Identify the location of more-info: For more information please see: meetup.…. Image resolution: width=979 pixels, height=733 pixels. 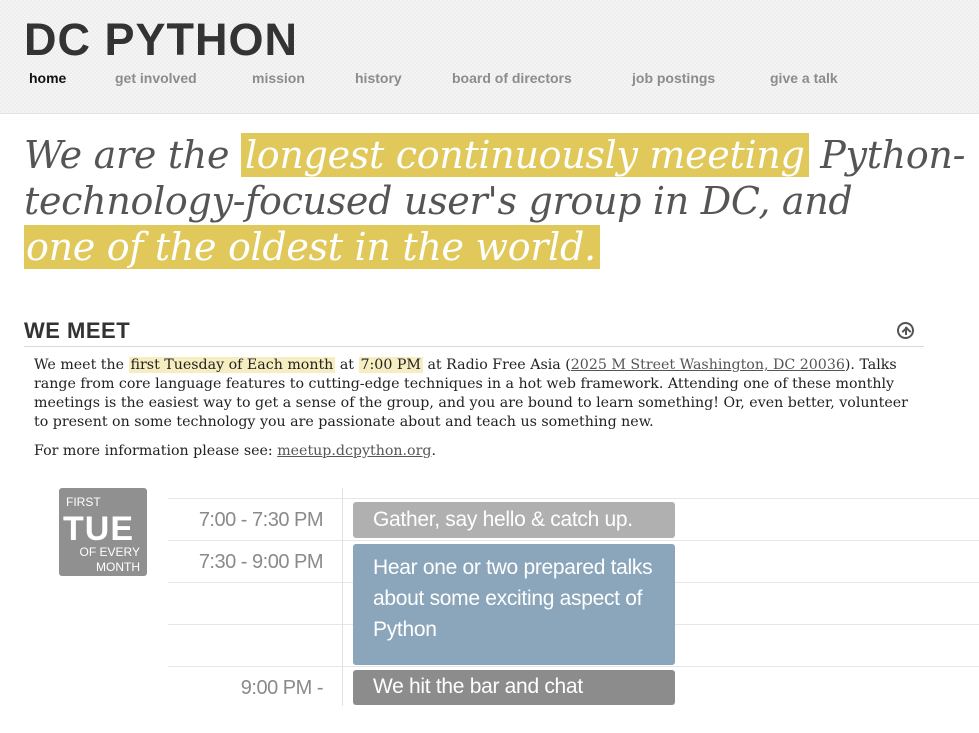
(474, 451).